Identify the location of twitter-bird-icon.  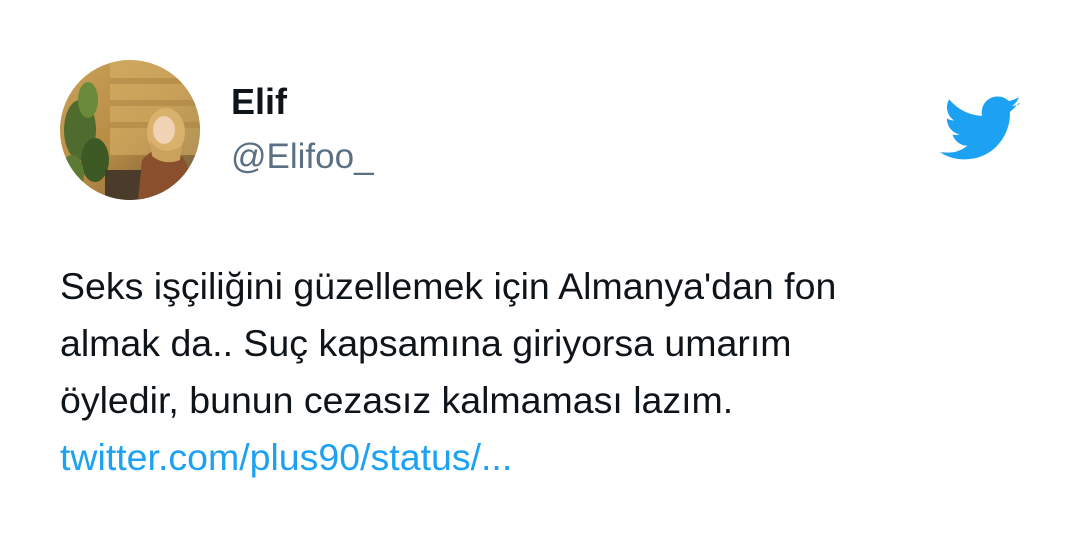
(981, 128).